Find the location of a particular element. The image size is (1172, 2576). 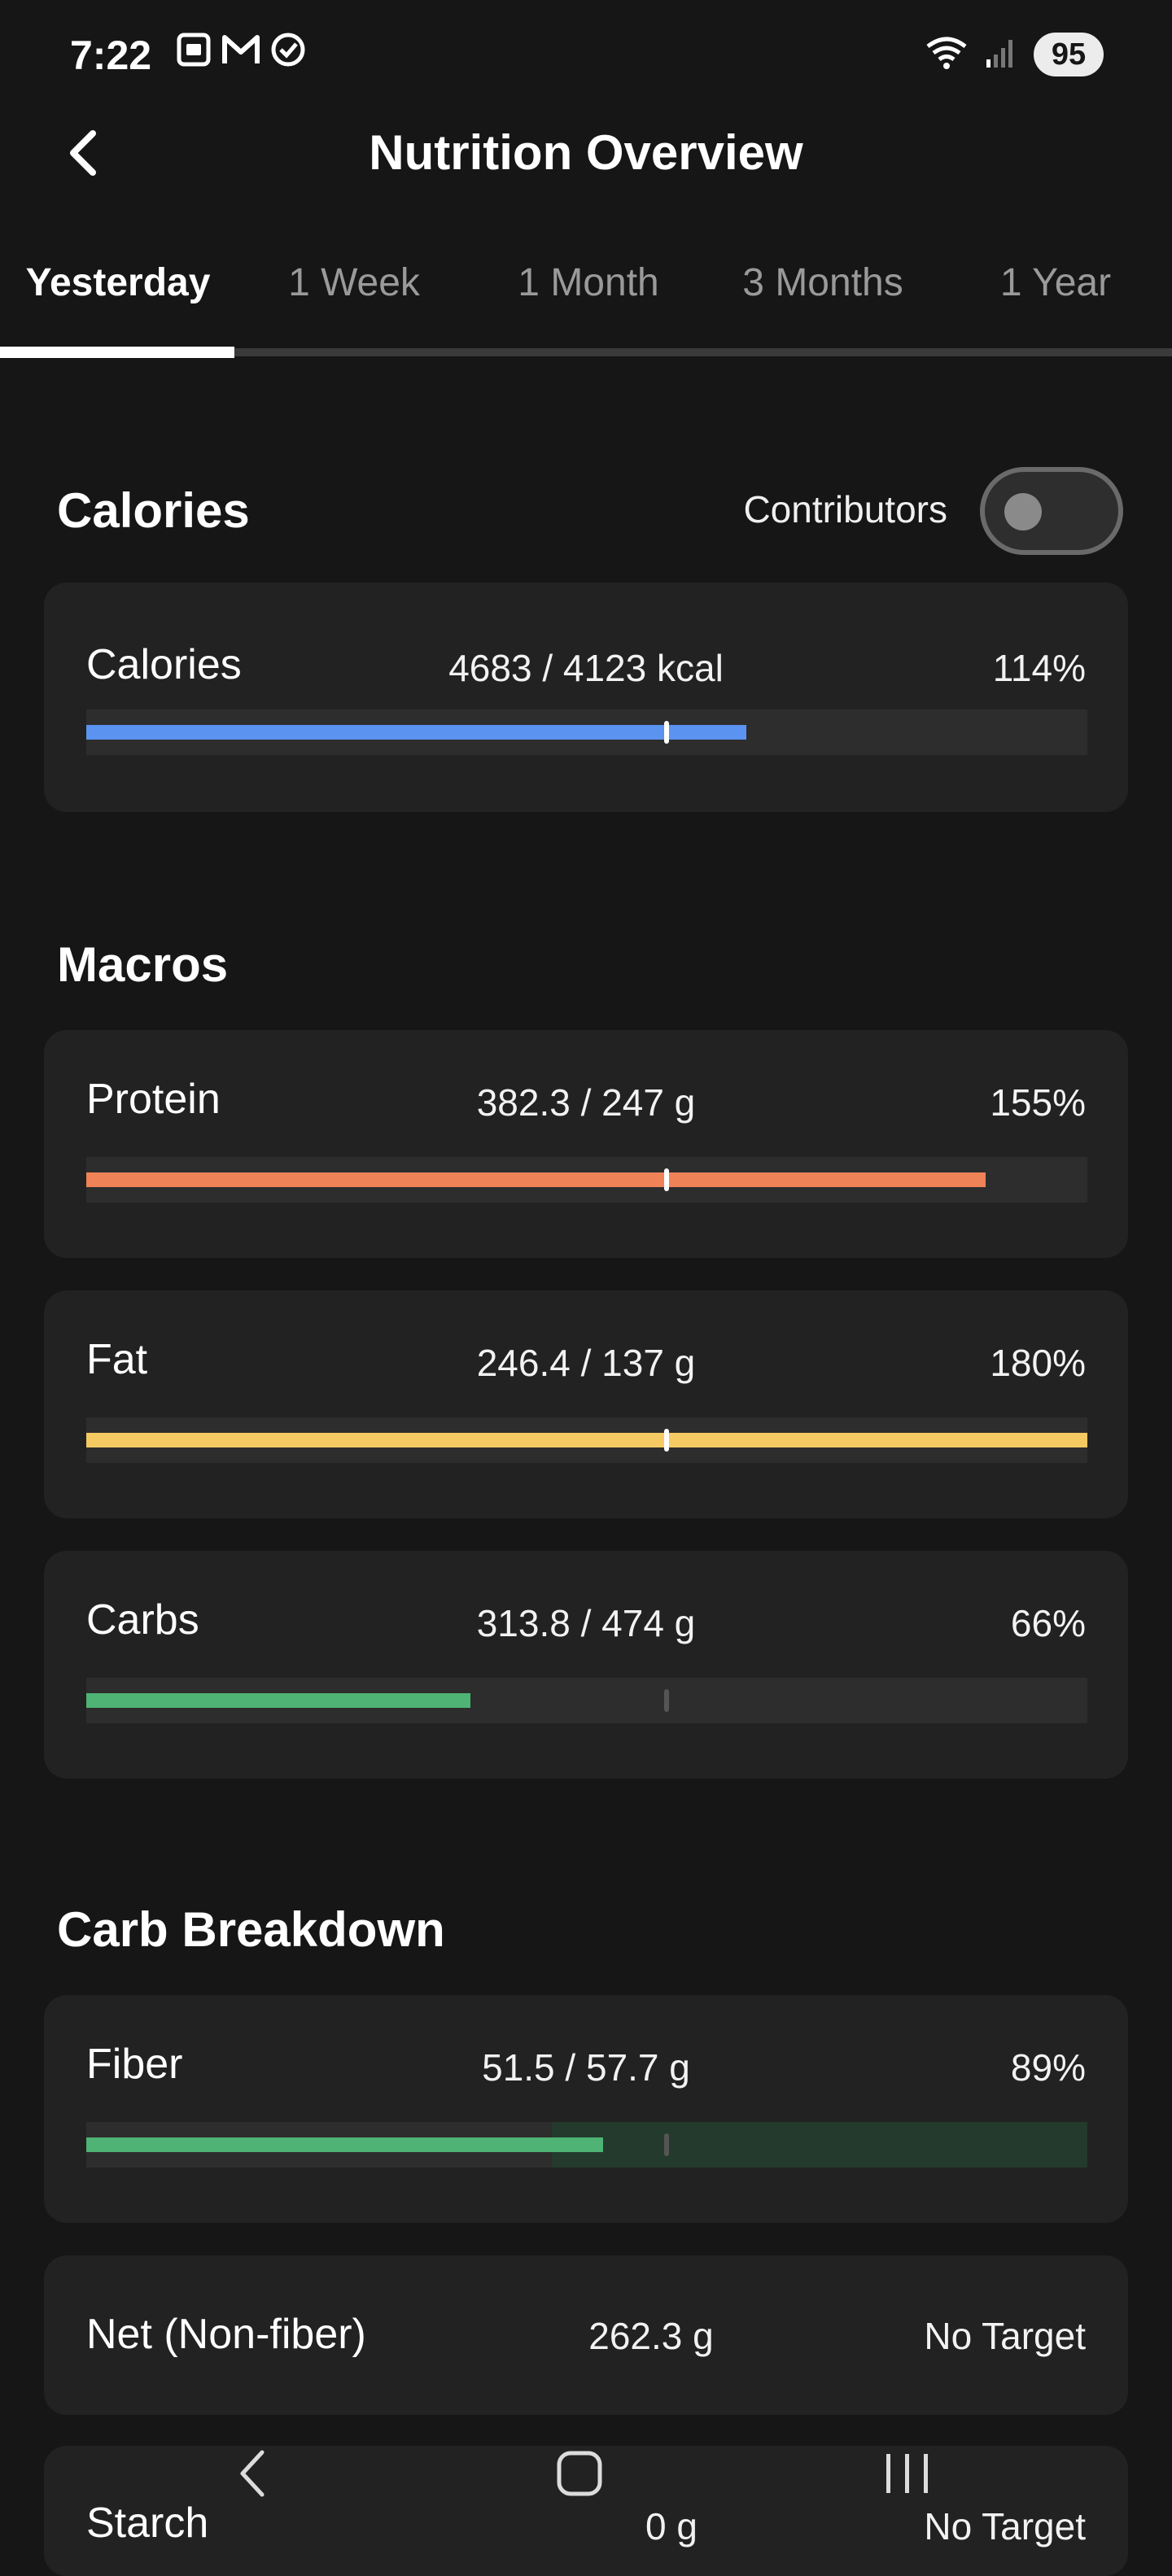

fat-target-marker is located at coordinates (667, 1440).